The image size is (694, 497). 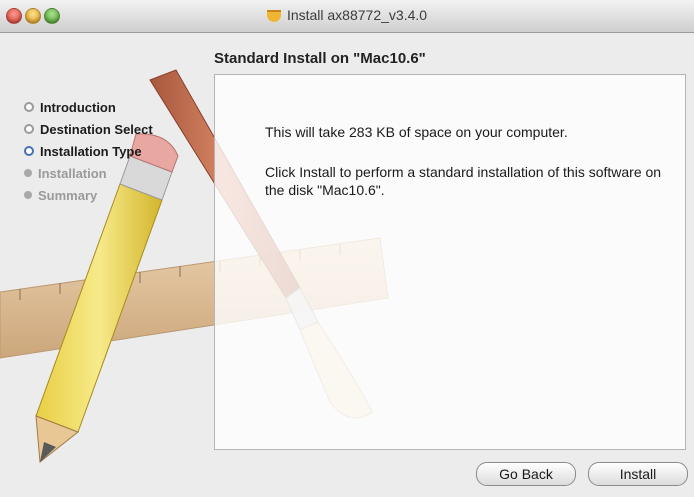 I want to click on window-title: Install ax88772_v3.4.0, so click(x=347, y=15).